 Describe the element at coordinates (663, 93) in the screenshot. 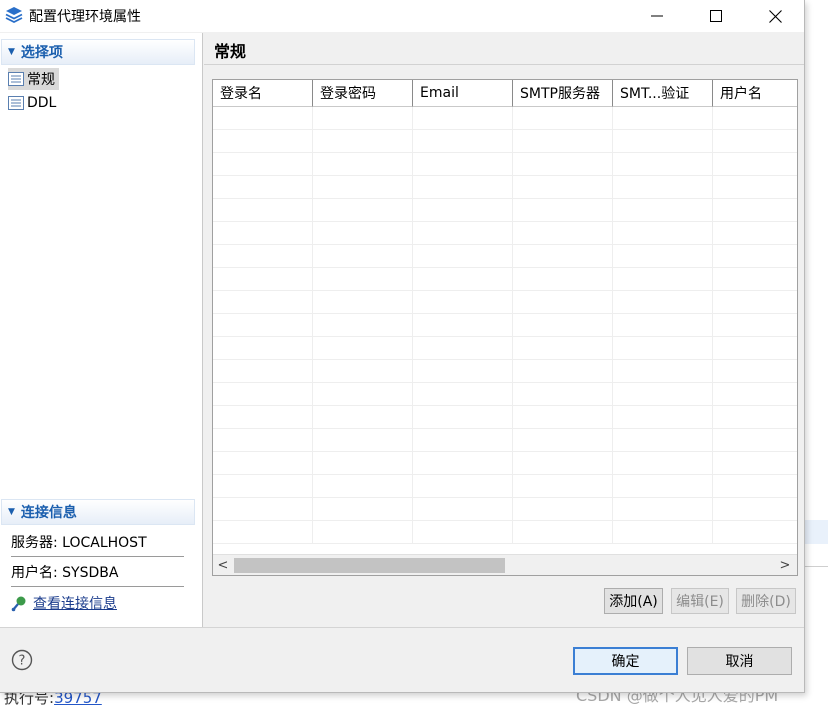

I see `column-header-smtp-auth: SMT...验证` at that location.